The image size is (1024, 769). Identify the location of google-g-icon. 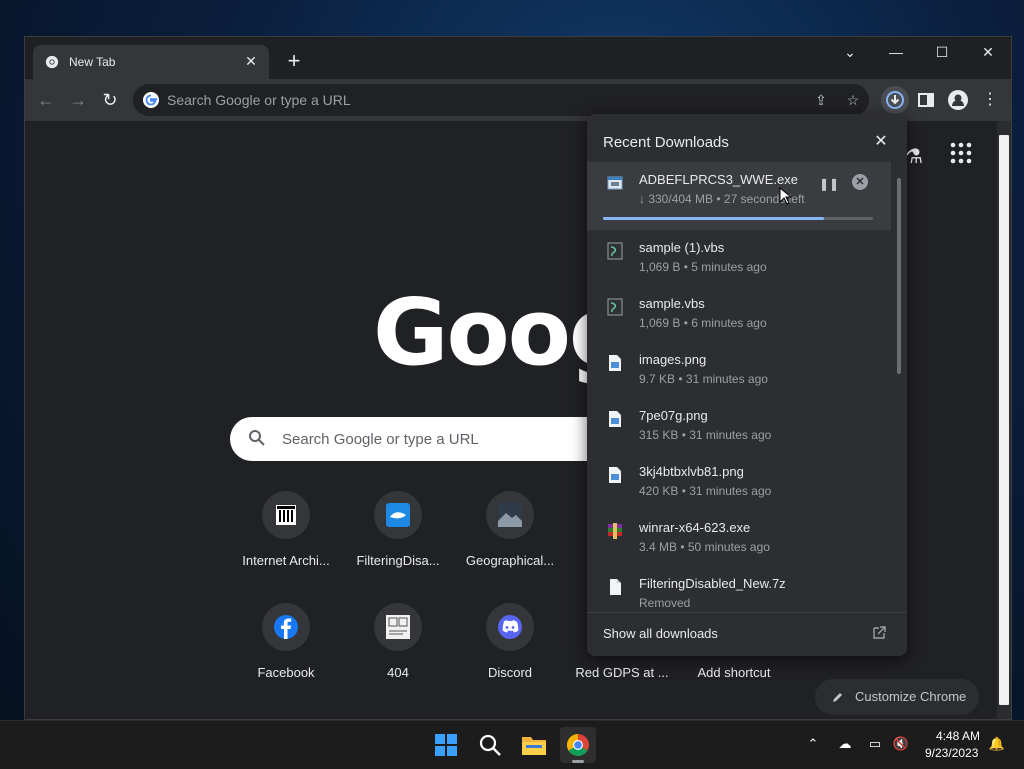
(151, 100).